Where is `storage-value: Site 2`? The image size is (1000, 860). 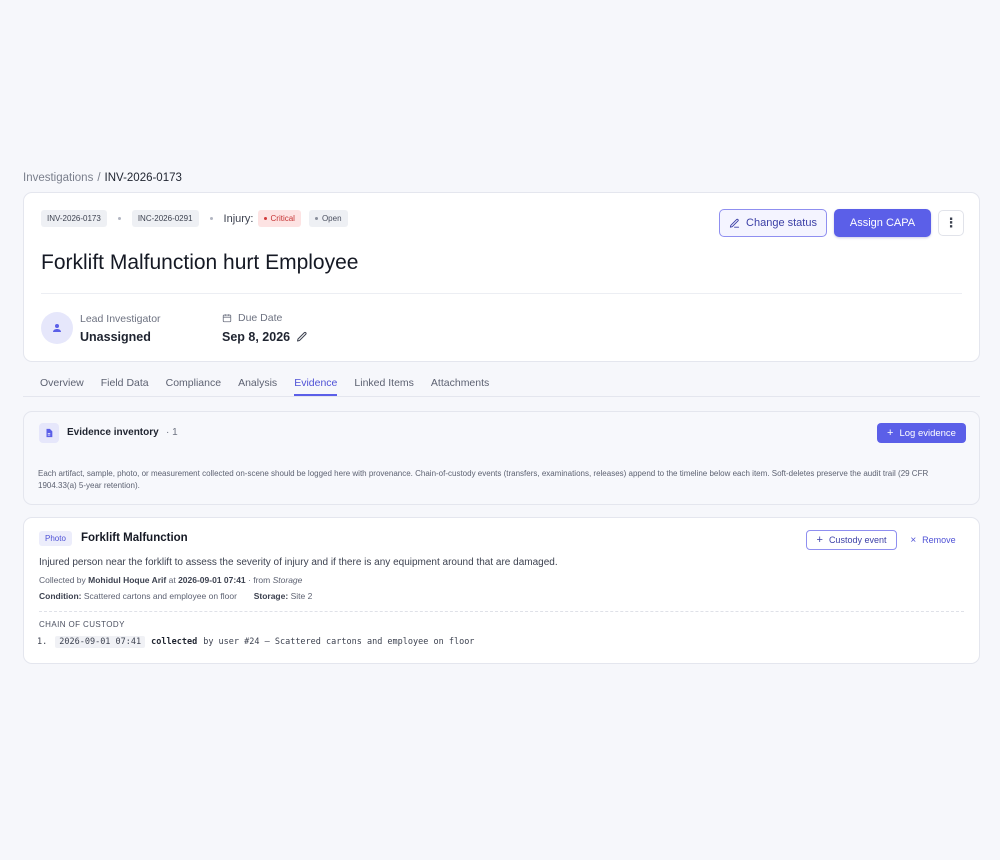 storage-value: Site 2 is located at coordinates (301, 596).